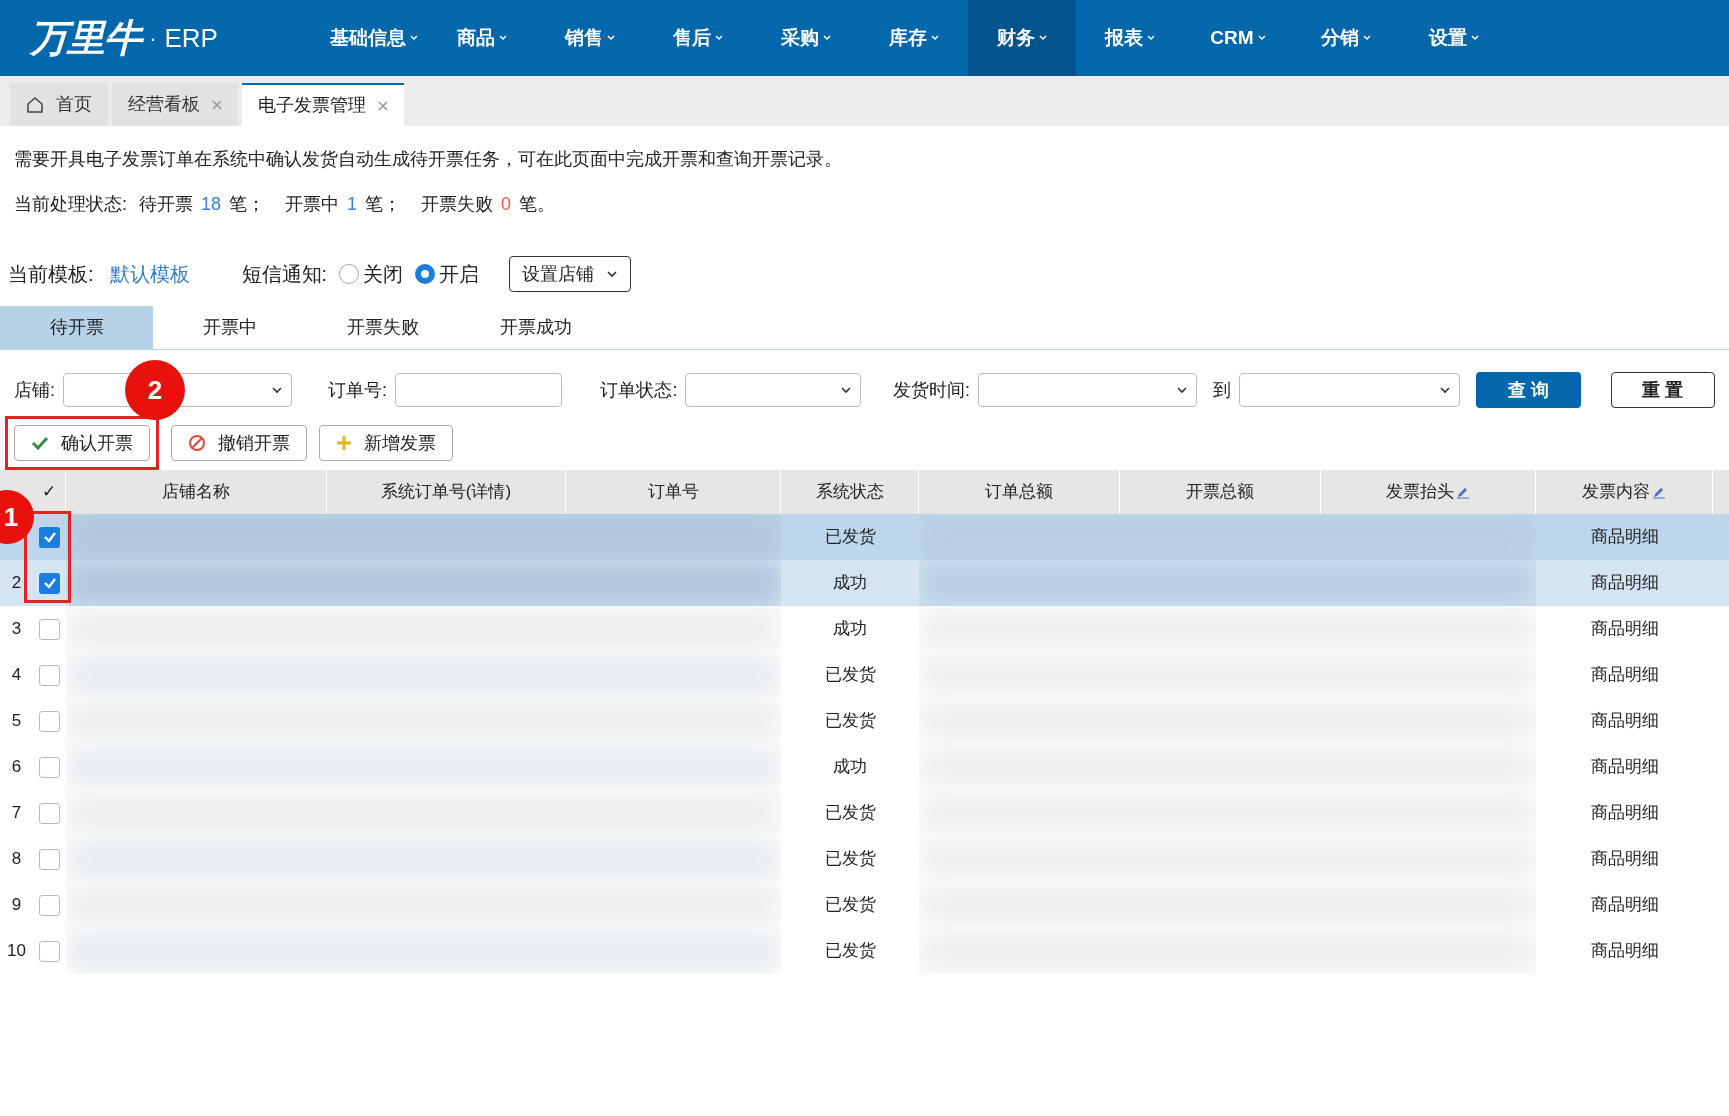  What do you see at coordinates (1454, 38) in the screenshot?
I see `nav-menu-item: 设置` at bounding box center [1454, 38].